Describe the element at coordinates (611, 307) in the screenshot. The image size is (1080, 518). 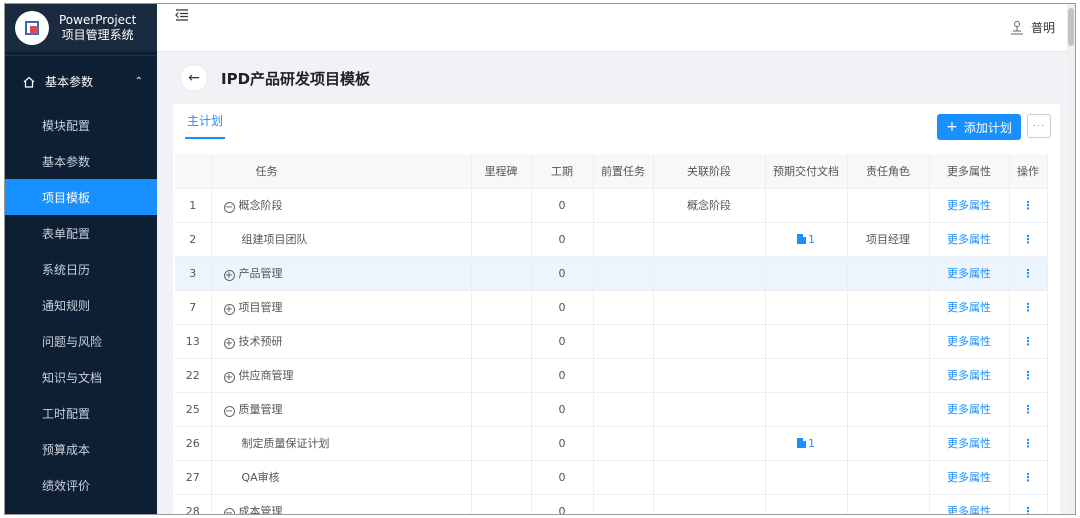
I see `table-row: 7 + 项目管理 0 更多属性 ⋮` at that location.